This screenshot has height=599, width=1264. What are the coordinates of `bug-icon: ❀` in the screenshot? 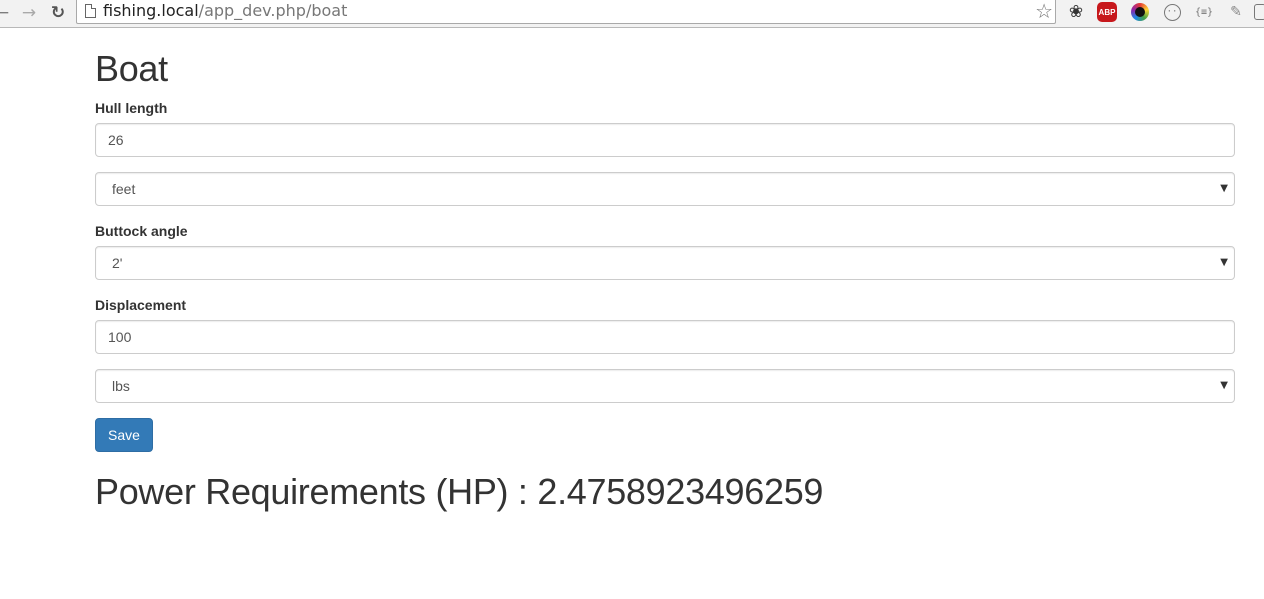 It's located at (1076, 12).